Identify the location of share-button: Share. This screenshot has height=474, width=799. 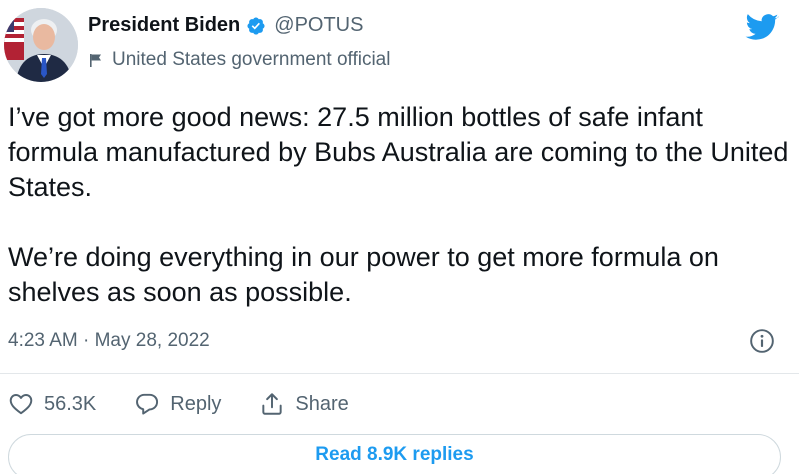
(304, 404).